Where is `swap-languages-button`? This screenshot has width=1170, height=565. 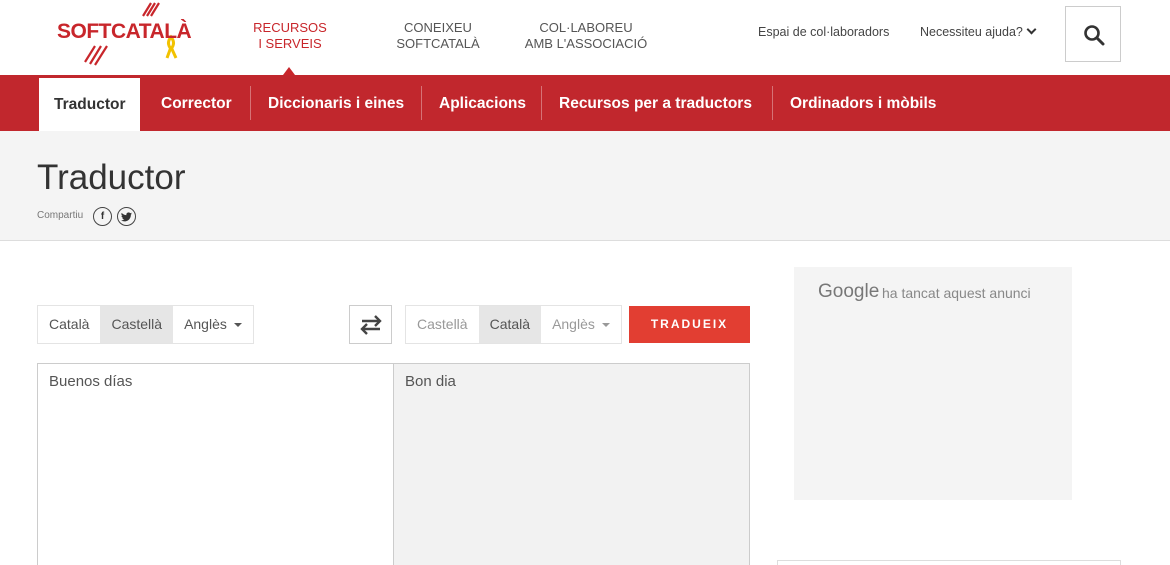
swap-languages-button is located at coordinates (370, 324).